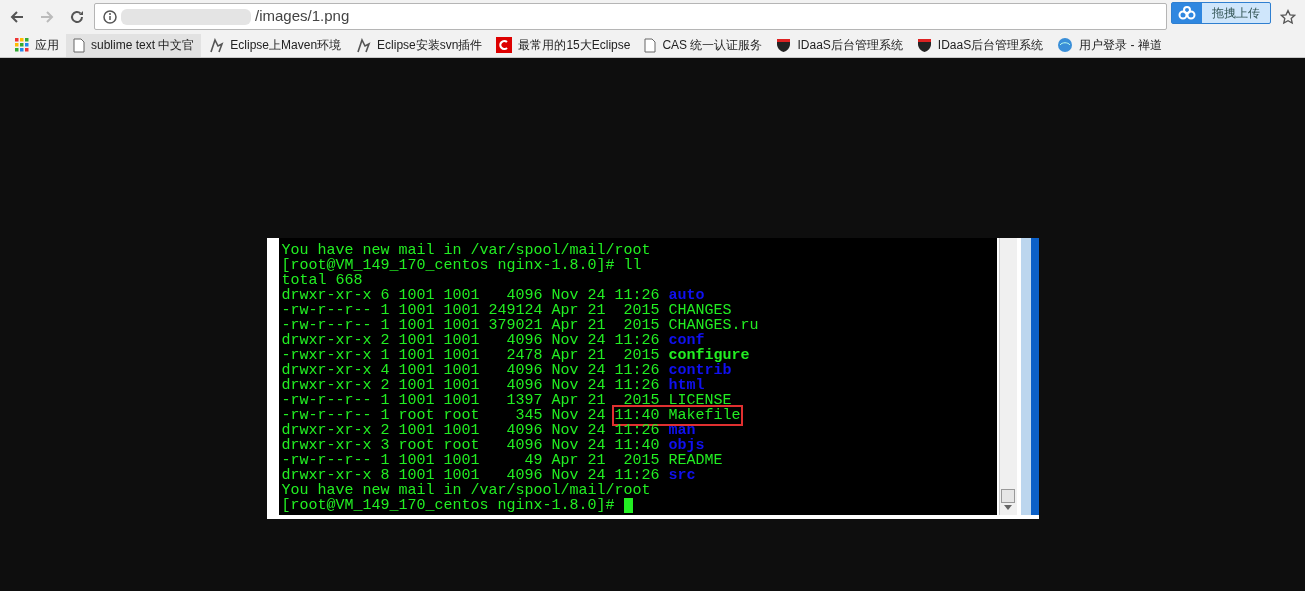  I want to click on file-name: html, so click(686, 385).